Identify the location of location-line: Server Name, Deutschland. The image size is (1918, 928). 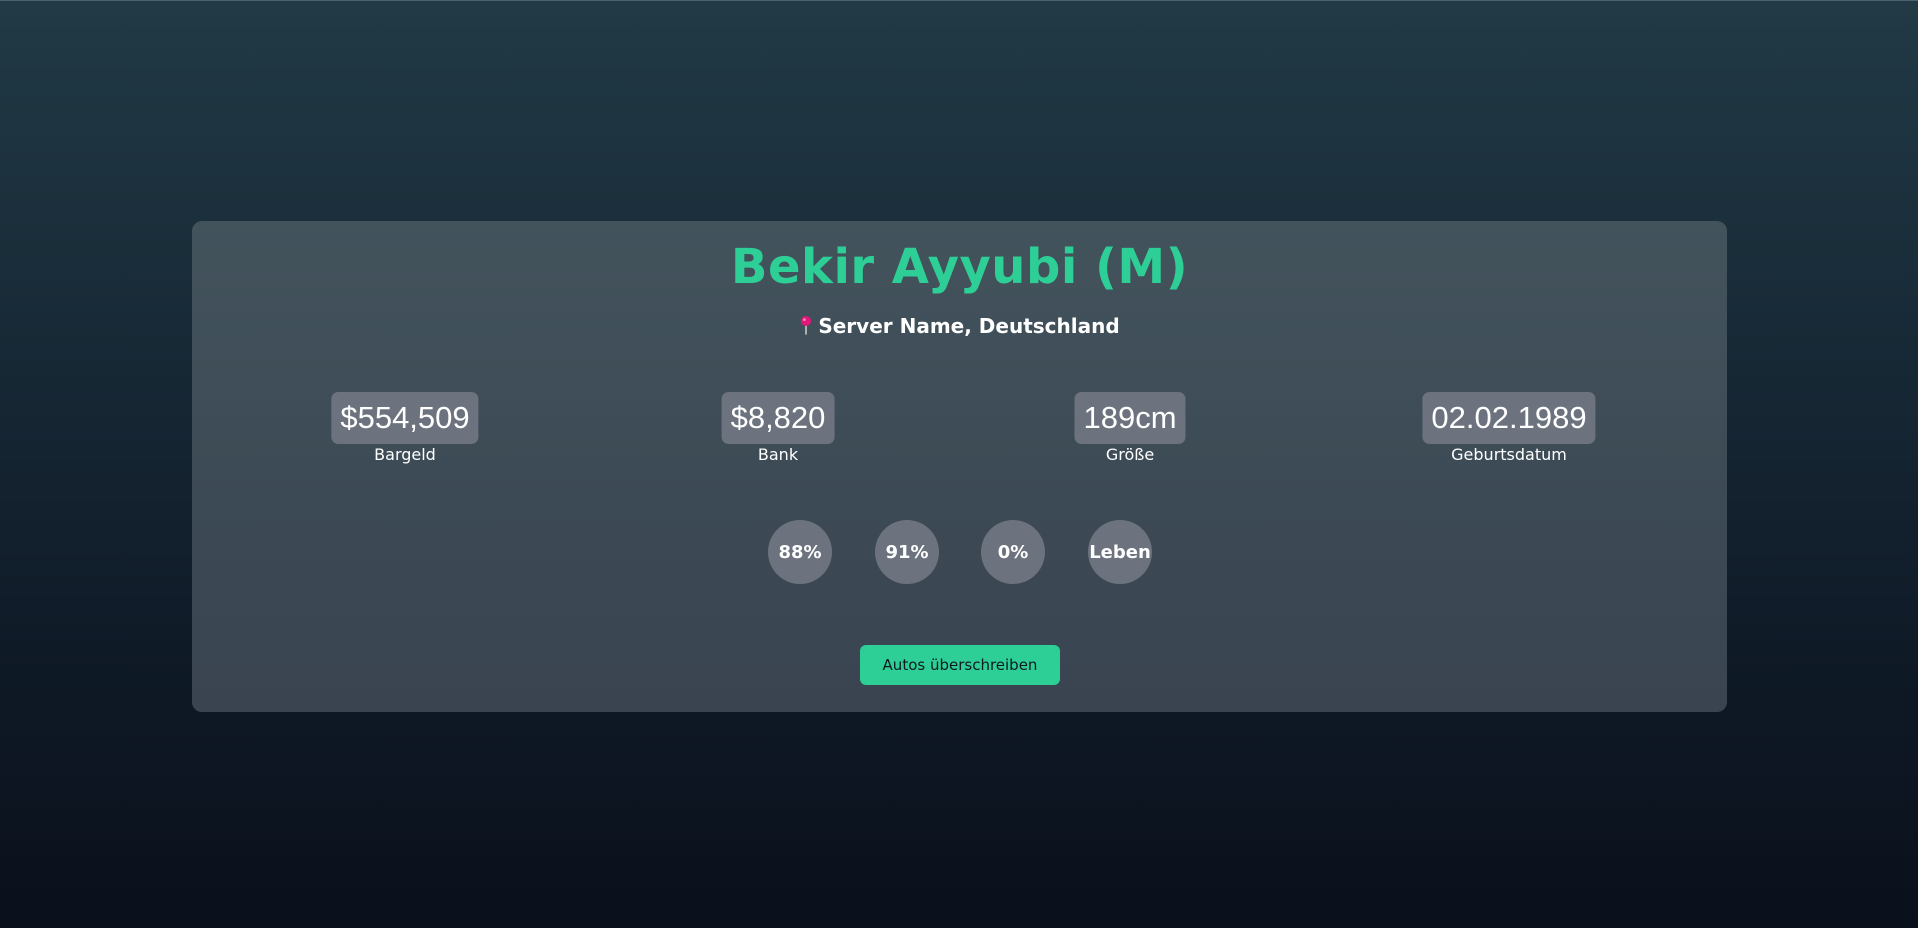
(959, 326).